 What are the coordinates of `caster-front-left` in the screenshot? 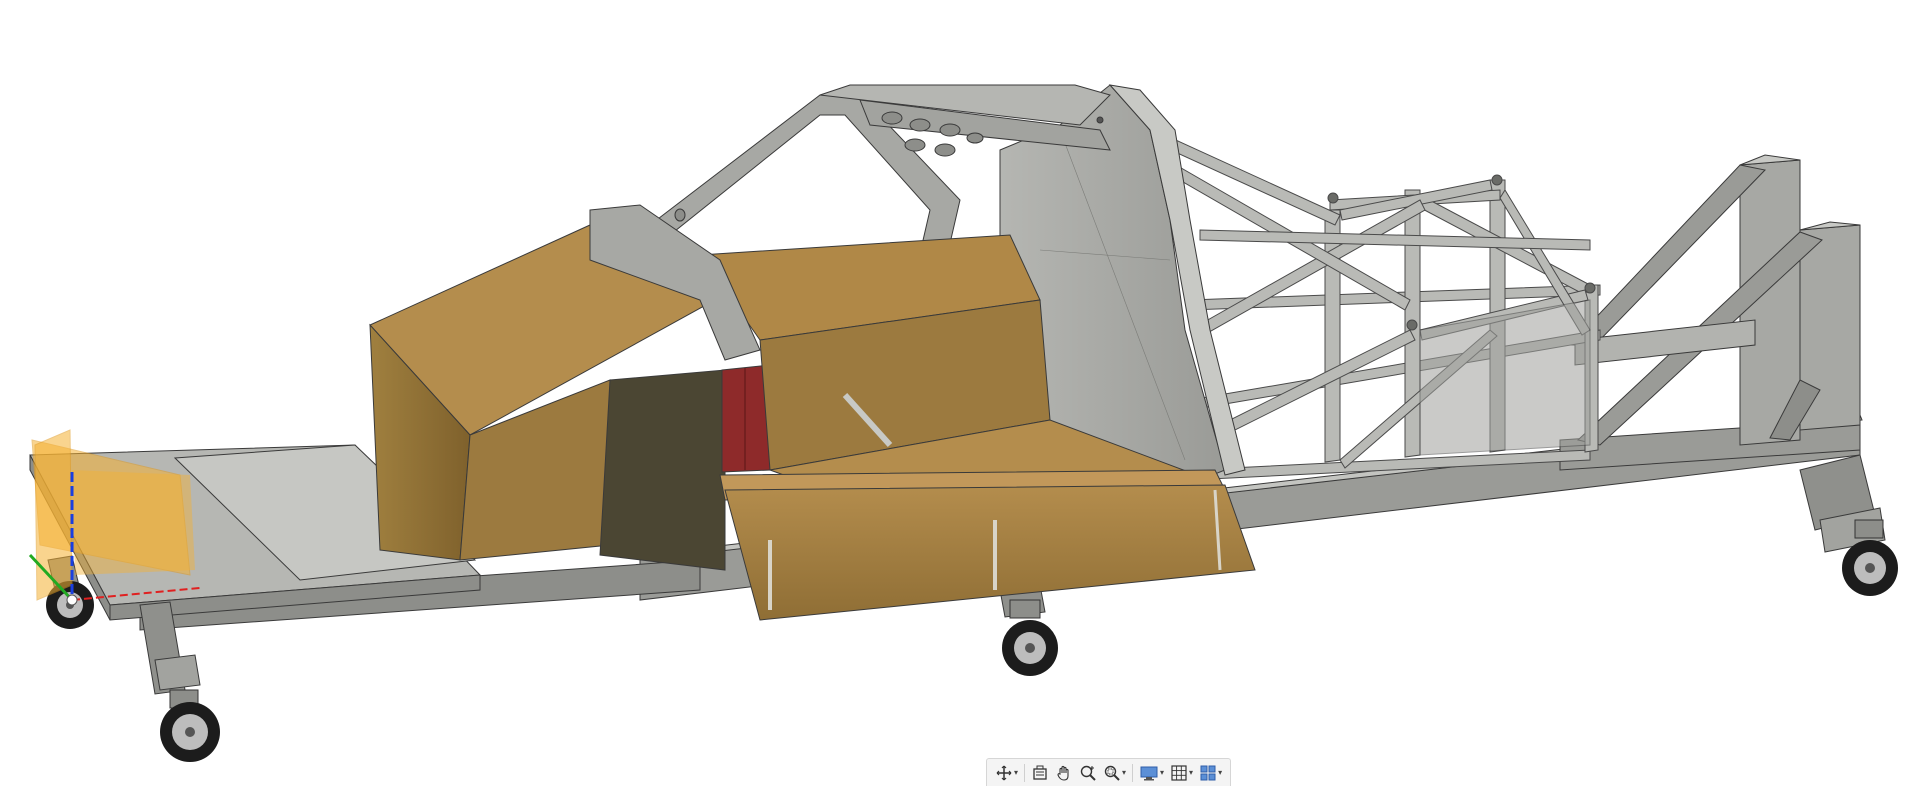 It's located at (190, 725).